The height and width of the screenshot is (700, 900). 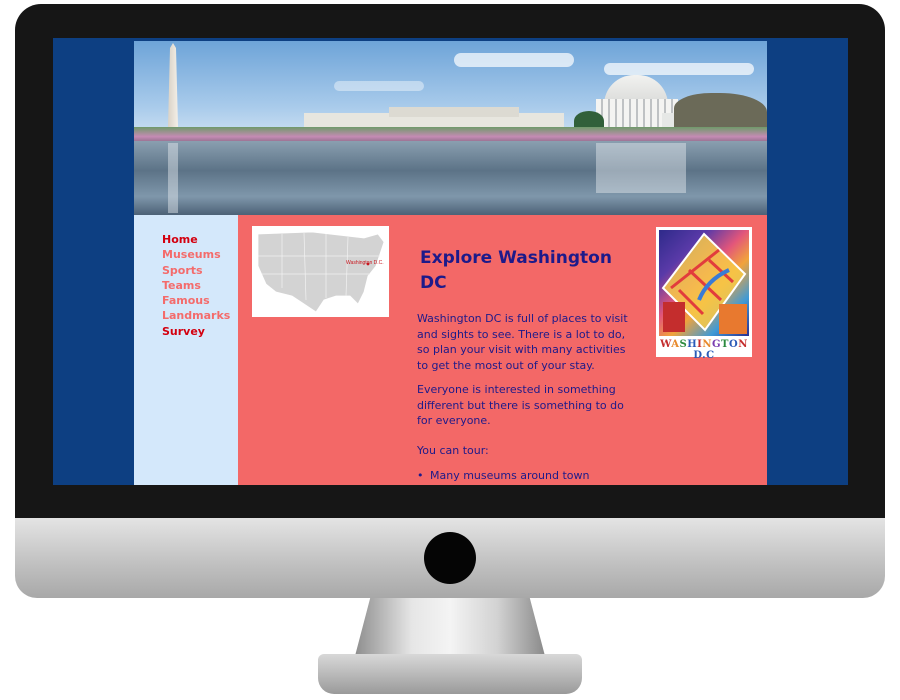 I want to click on poster-title-part: D.C, so click(x=704, y=355).